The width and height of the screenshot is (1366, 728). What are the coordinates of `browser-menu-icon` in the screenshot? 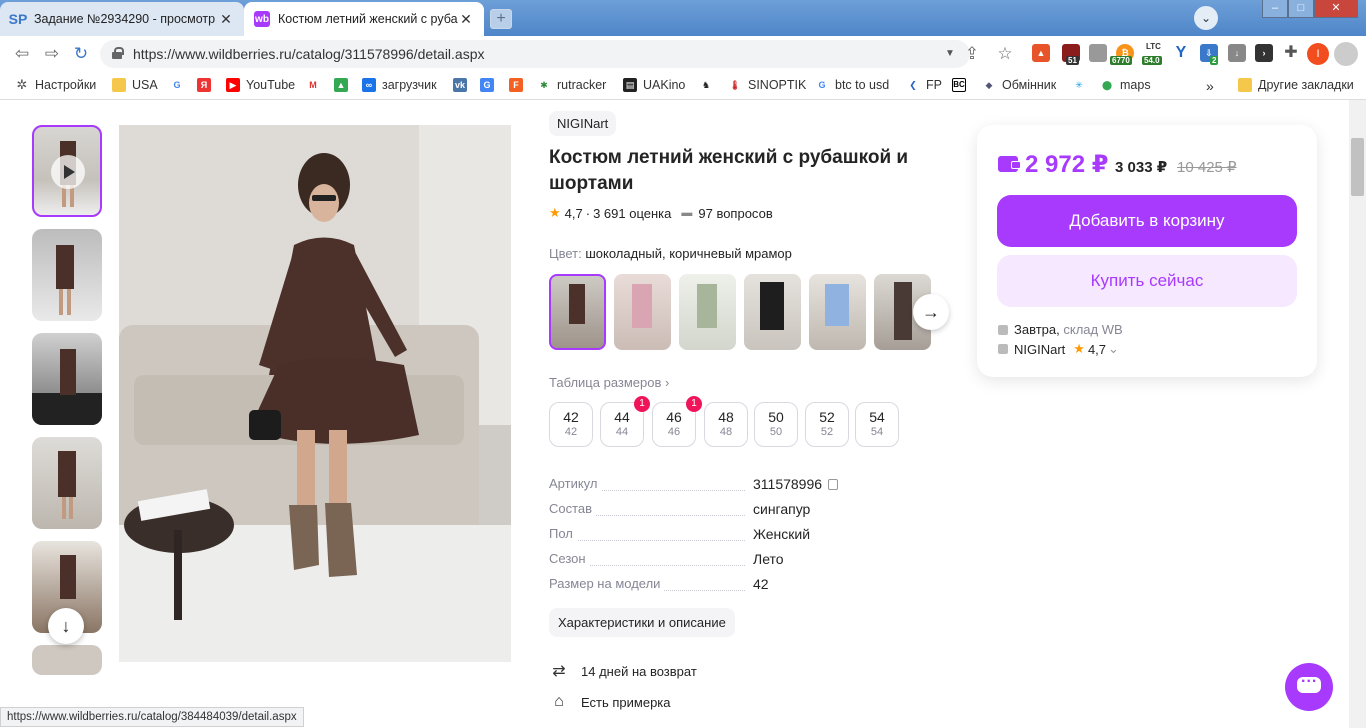 It's located at (1346, 54).